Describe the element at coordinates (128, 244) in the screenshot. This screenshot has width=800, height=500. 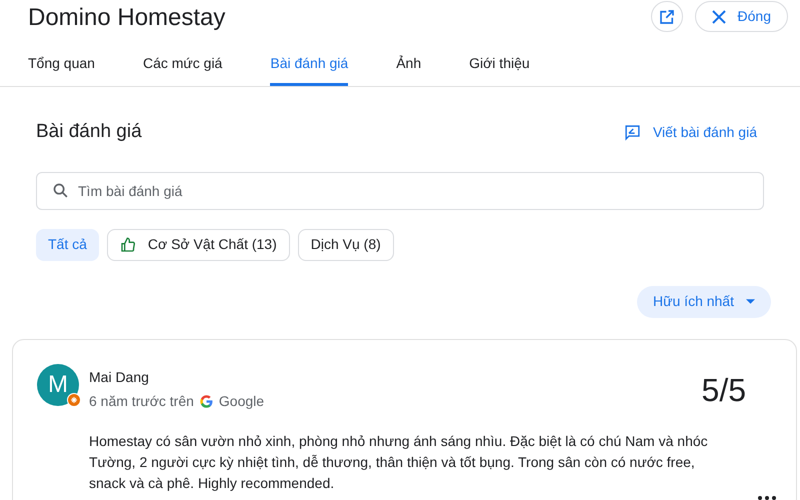
I see `thumbs-up-icon` at that location.